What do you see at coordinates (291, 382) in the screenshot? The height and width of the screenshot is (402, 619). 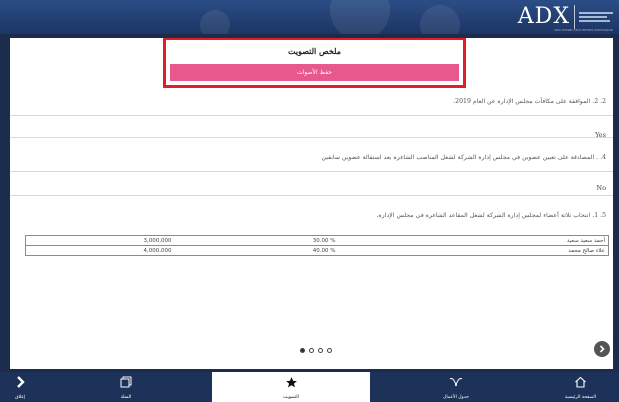 I see `star-icon` at bounding box center [291, 382].